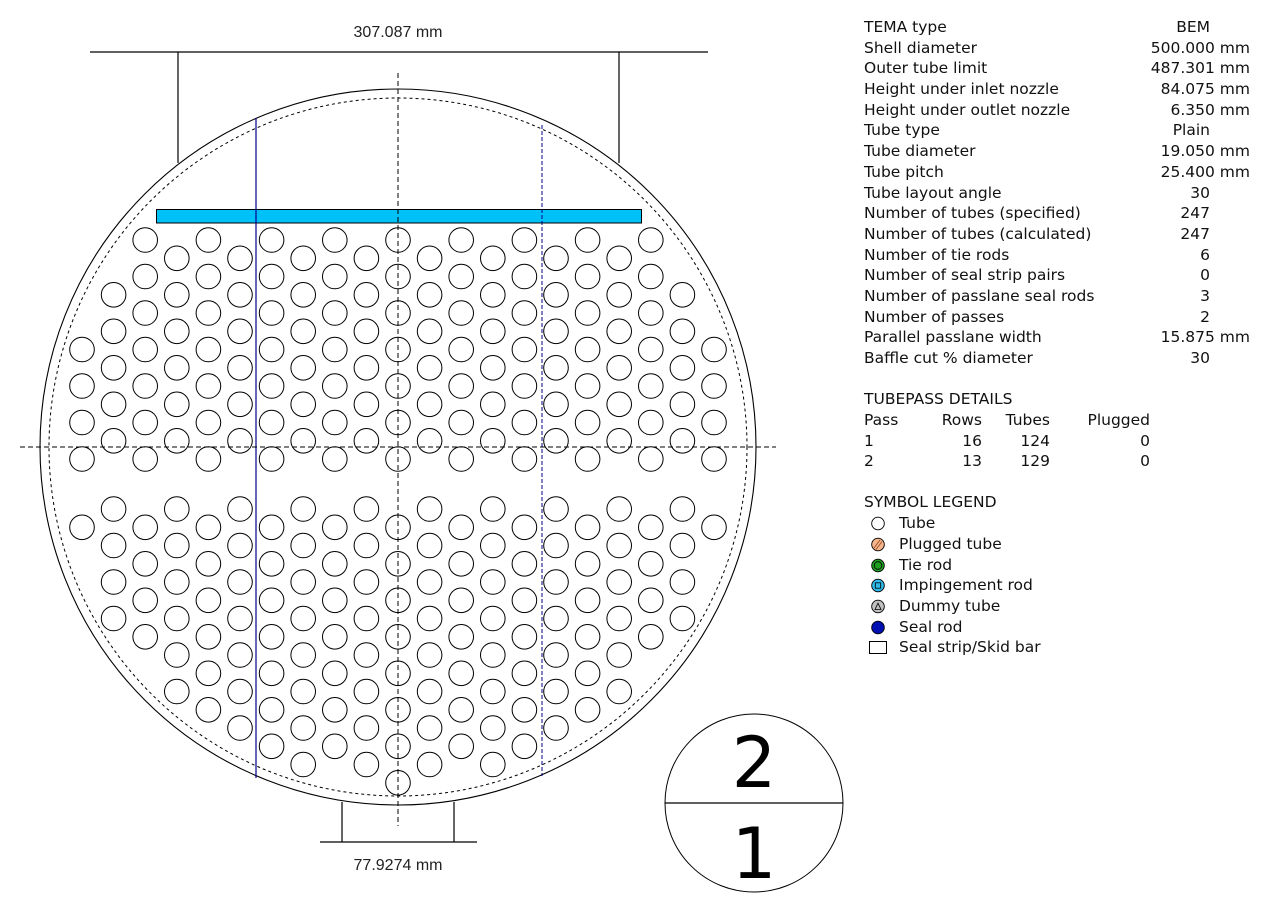 The width and height of the screenshot is (1267, 901). I want to click on property-label: Height under inlet nozzle, so click(961, 89).